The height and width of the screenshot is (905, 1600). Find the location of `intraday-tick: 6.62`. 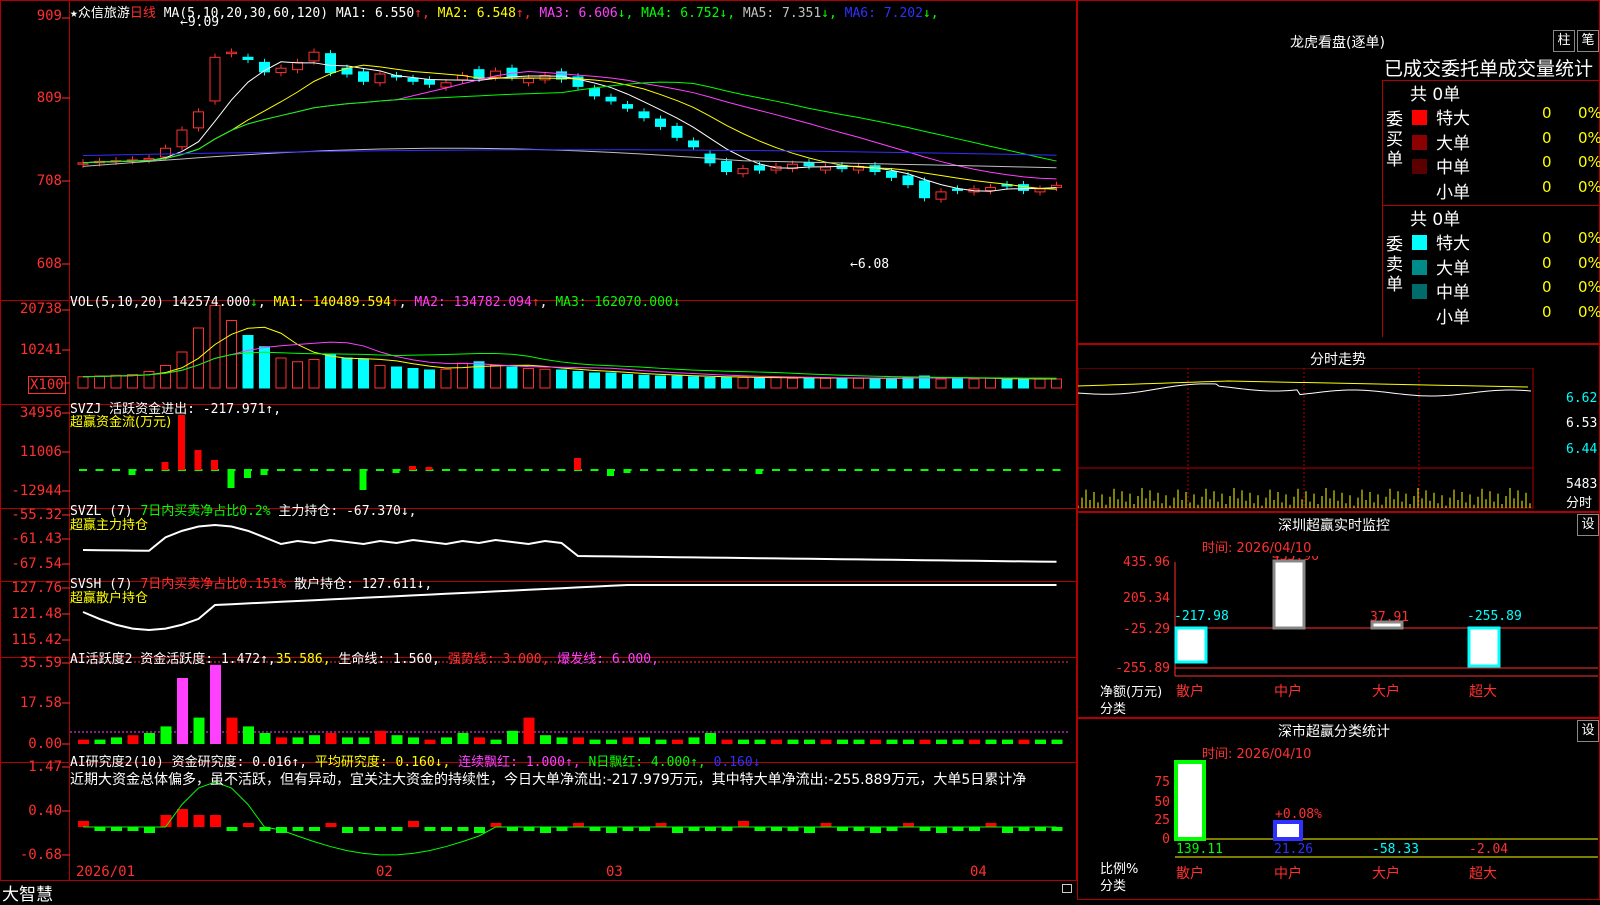

intraday-tick: 6.62 is located at coordinates (1582, 398).